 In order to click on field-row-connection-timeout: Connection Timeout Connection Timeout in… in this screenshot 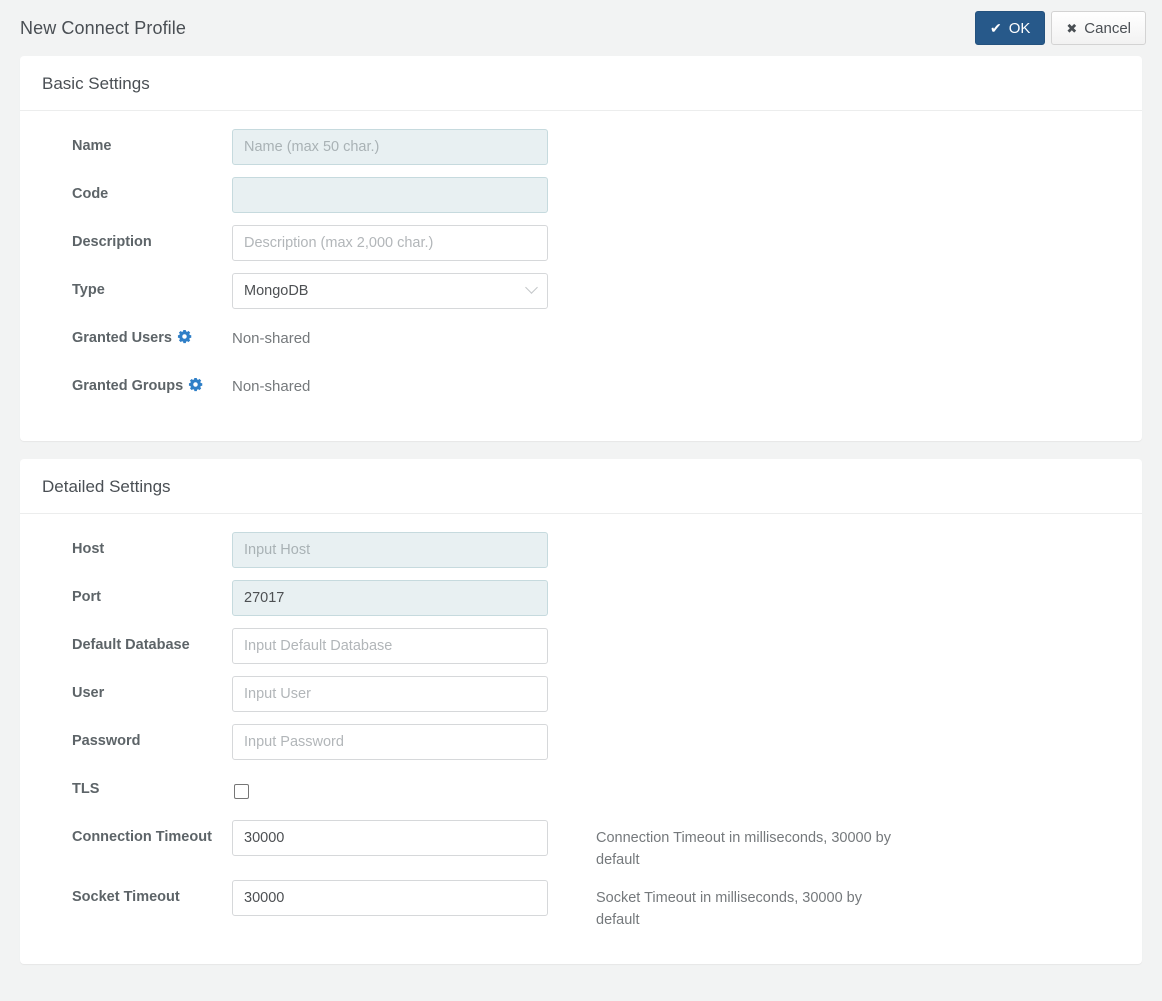, I will do `click(581, 845)`.